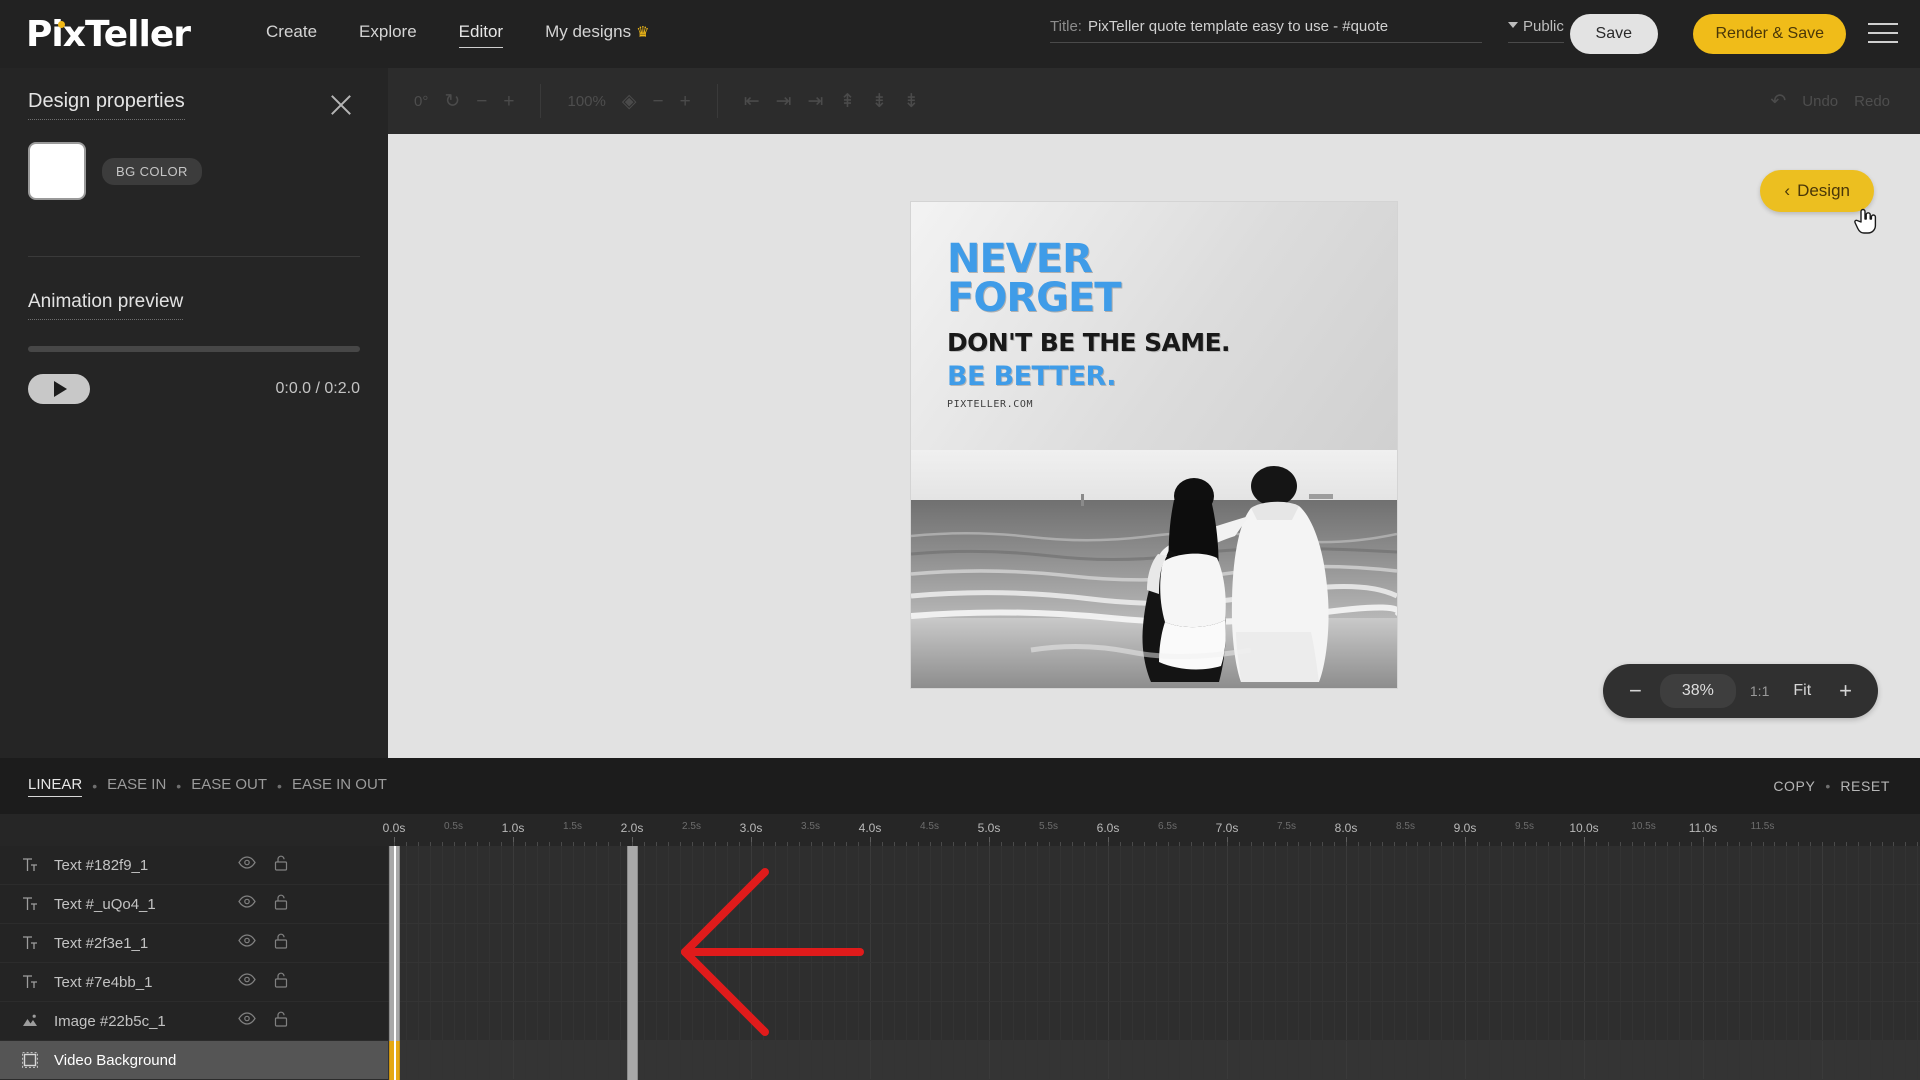  I want to click on nav-item-my-designs: My designs ♛, so click(597, 34).